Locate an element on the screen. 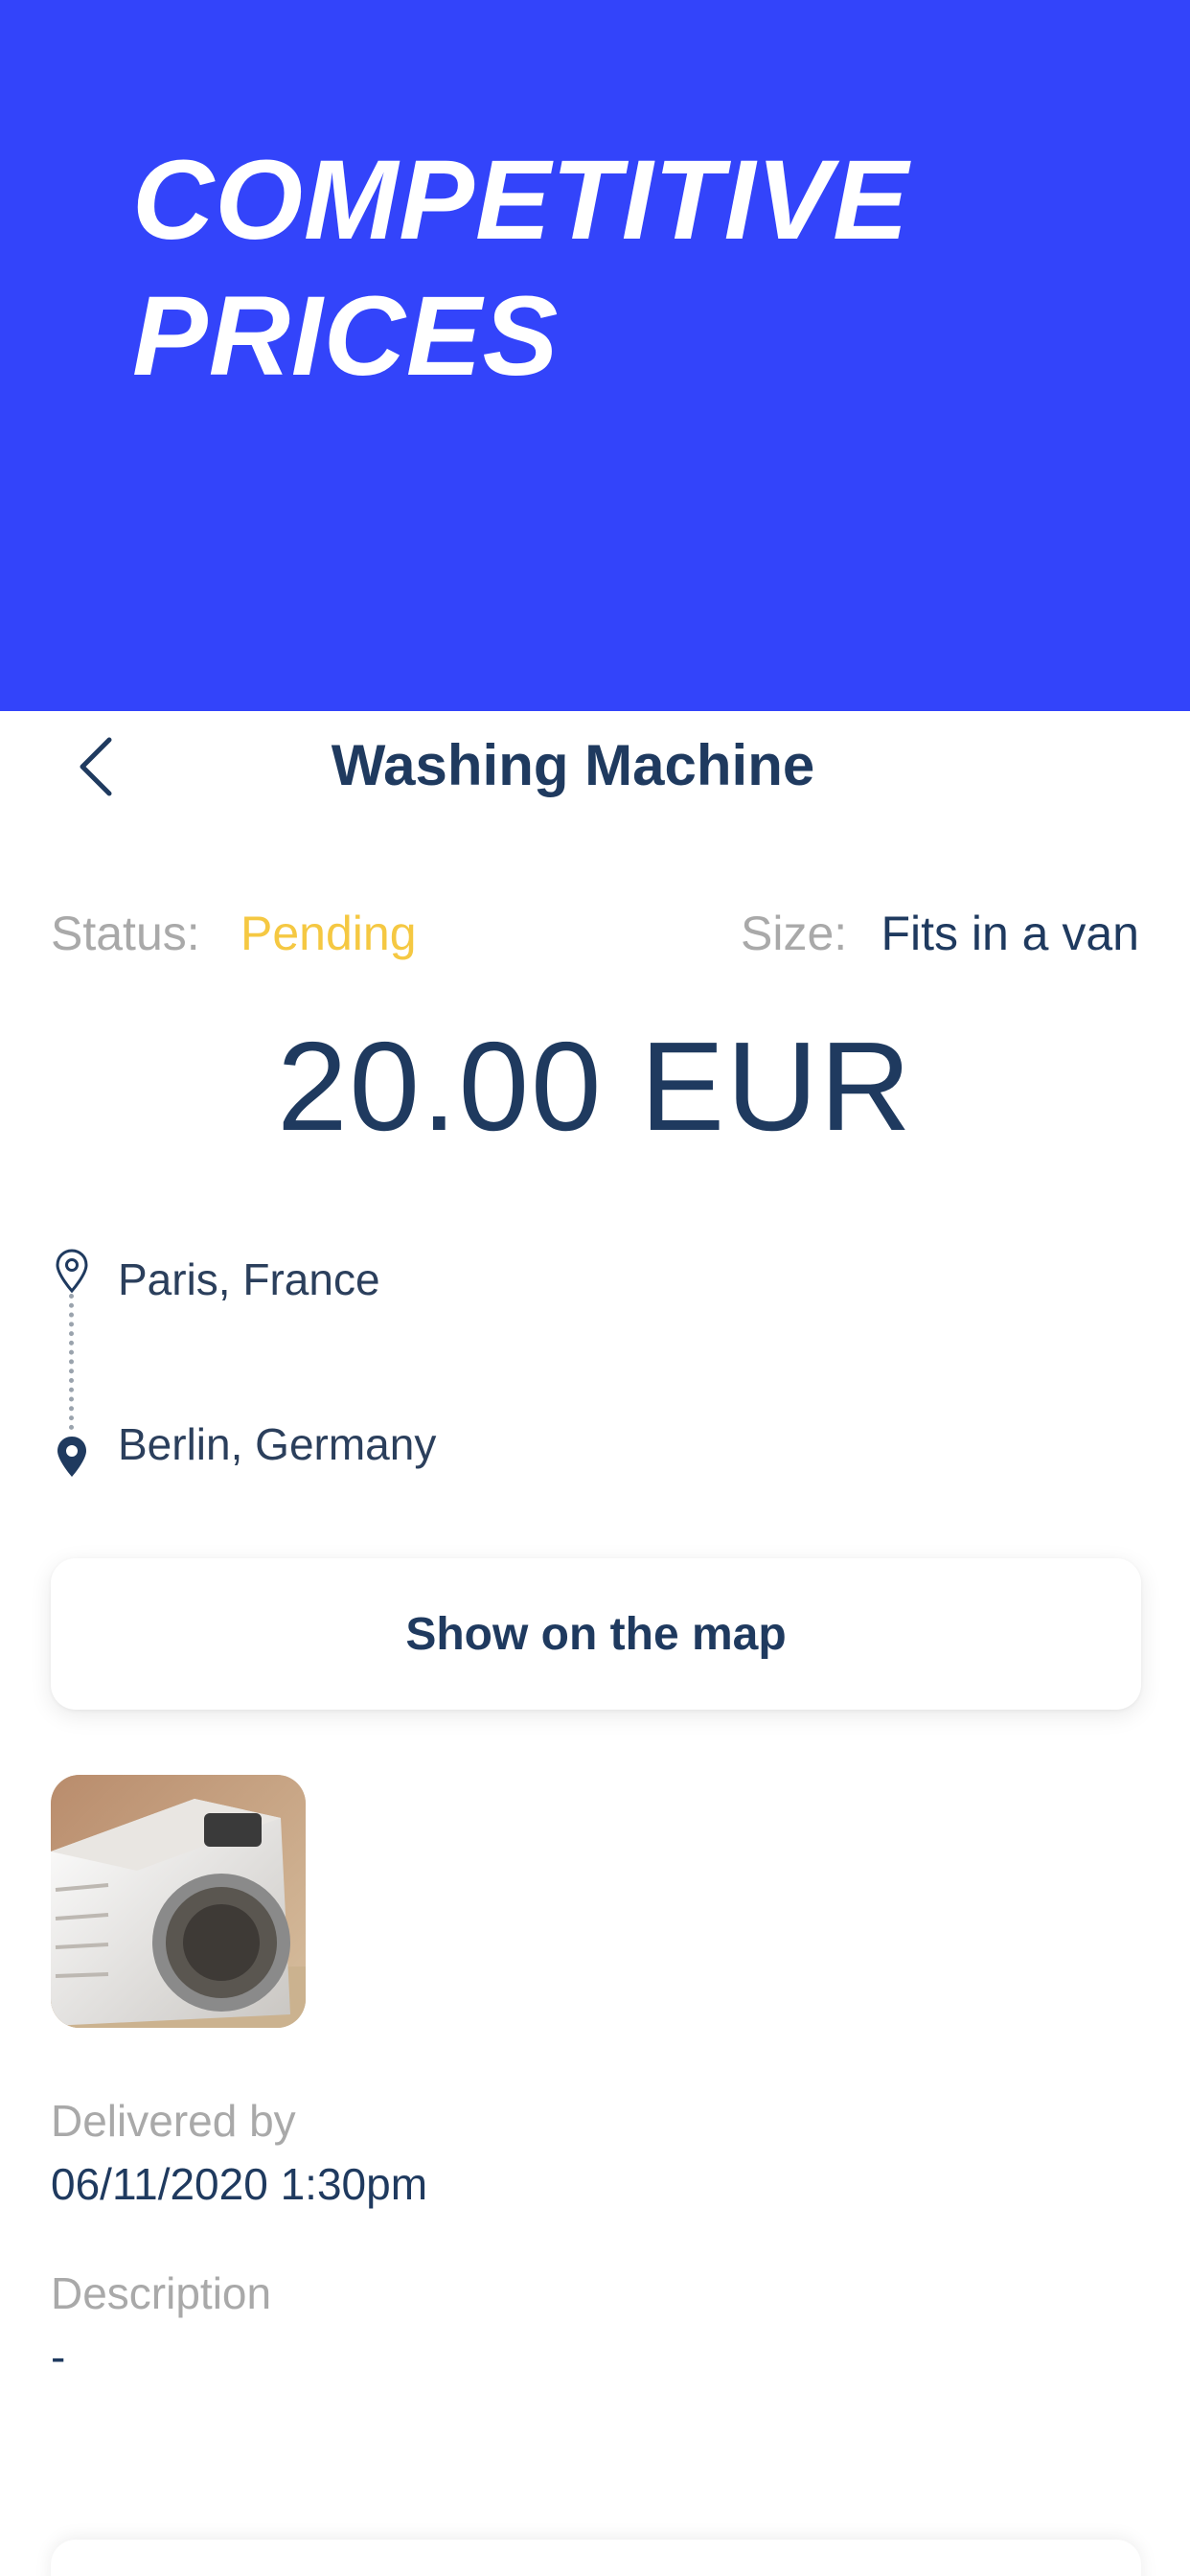 The height and width of the screenshot is (2576, 1190). item-photo is located at coordinates (179, 1901).